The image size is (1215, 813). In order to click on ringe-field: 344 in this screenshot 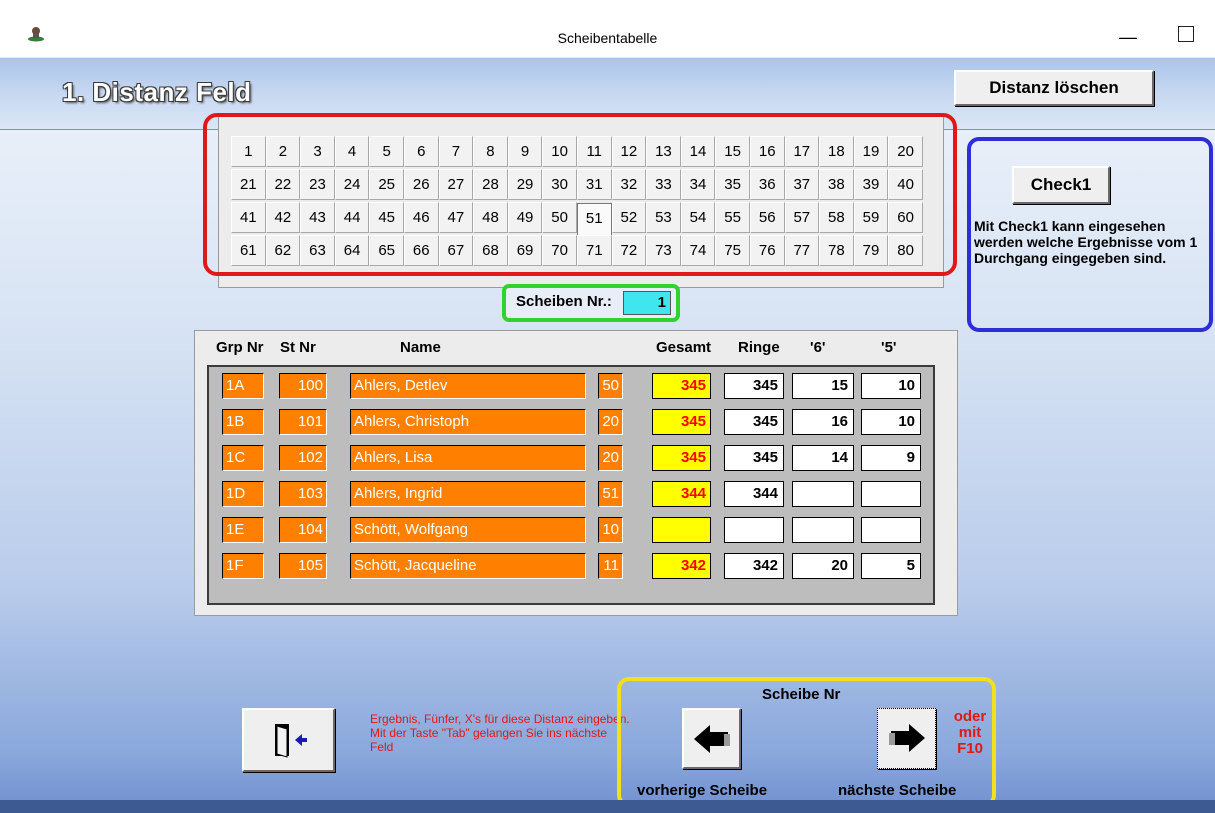, I will do `click(754, 494)`.